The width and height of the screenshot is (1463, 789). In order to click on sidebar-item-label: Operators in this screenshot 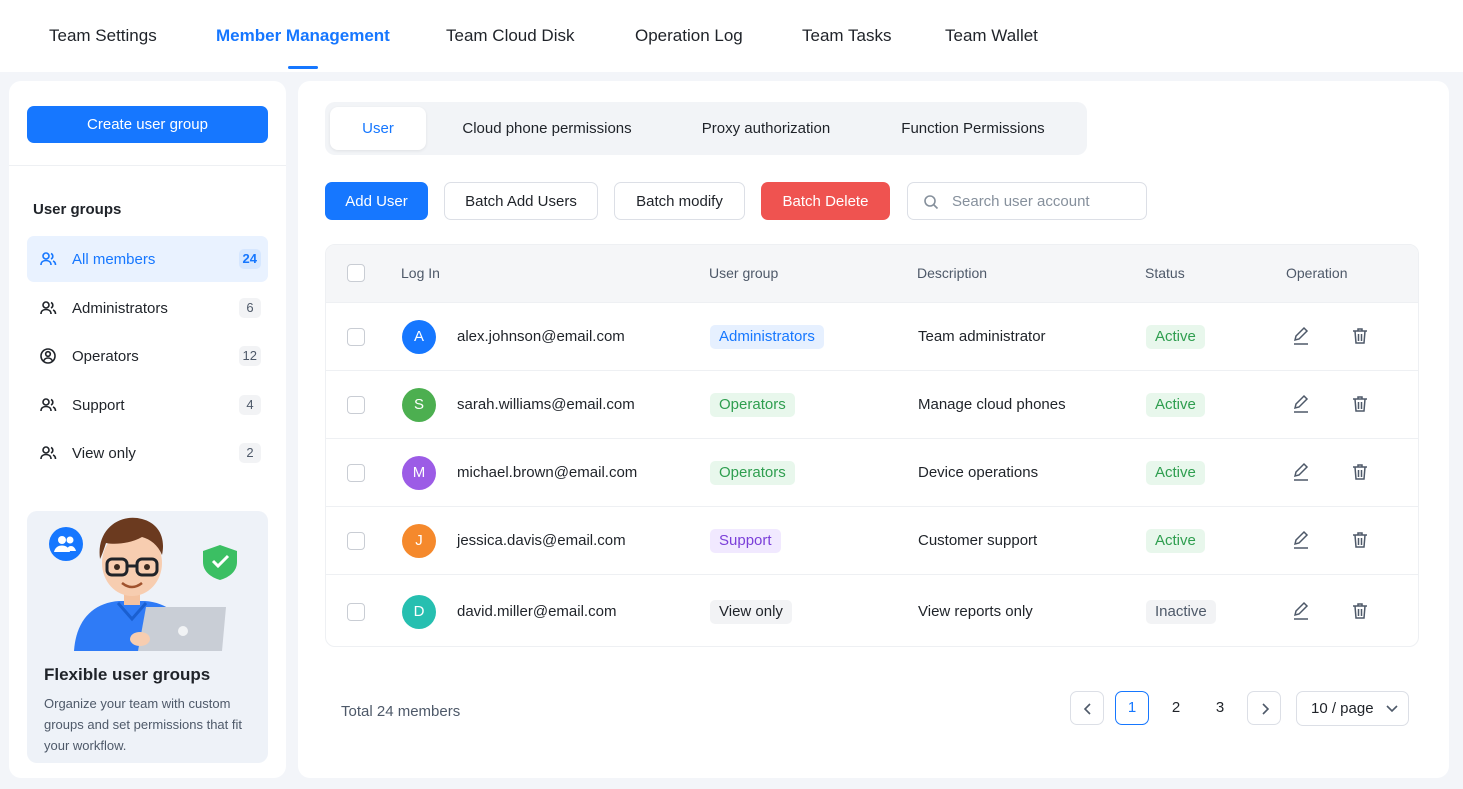, I will do `click(105, 356)`.